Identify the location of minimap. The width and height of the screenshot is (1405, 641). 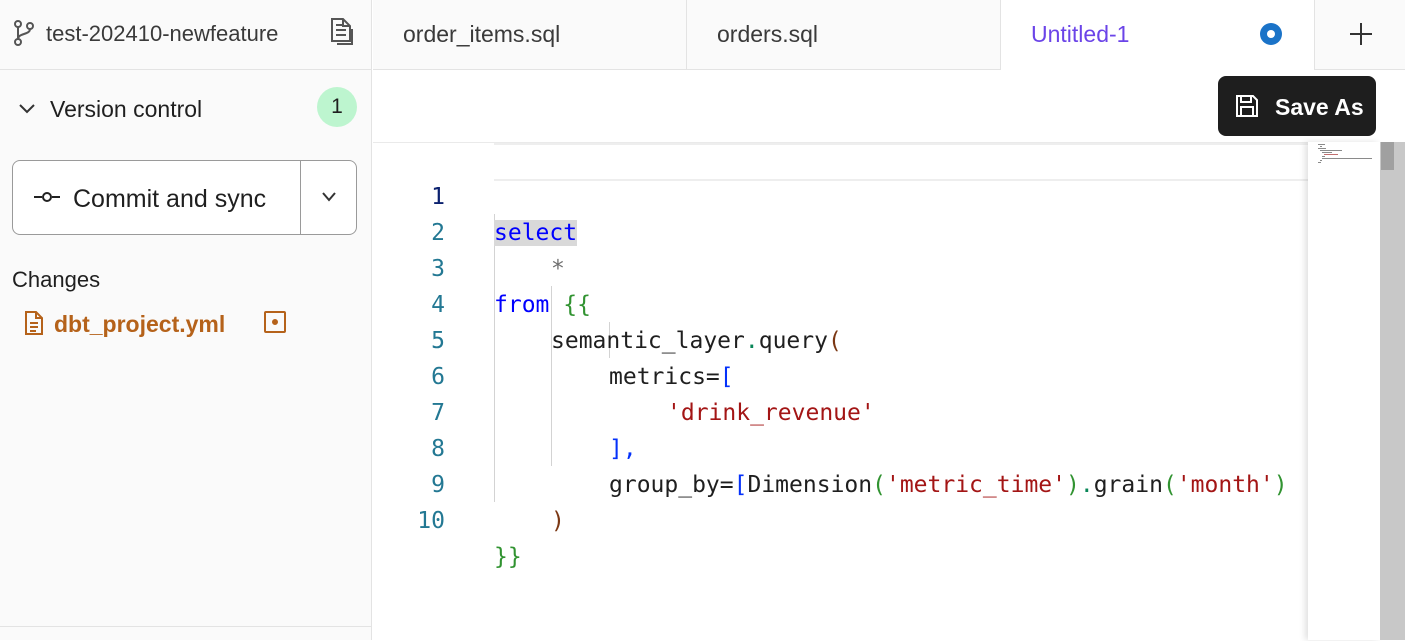
(1344, 391).